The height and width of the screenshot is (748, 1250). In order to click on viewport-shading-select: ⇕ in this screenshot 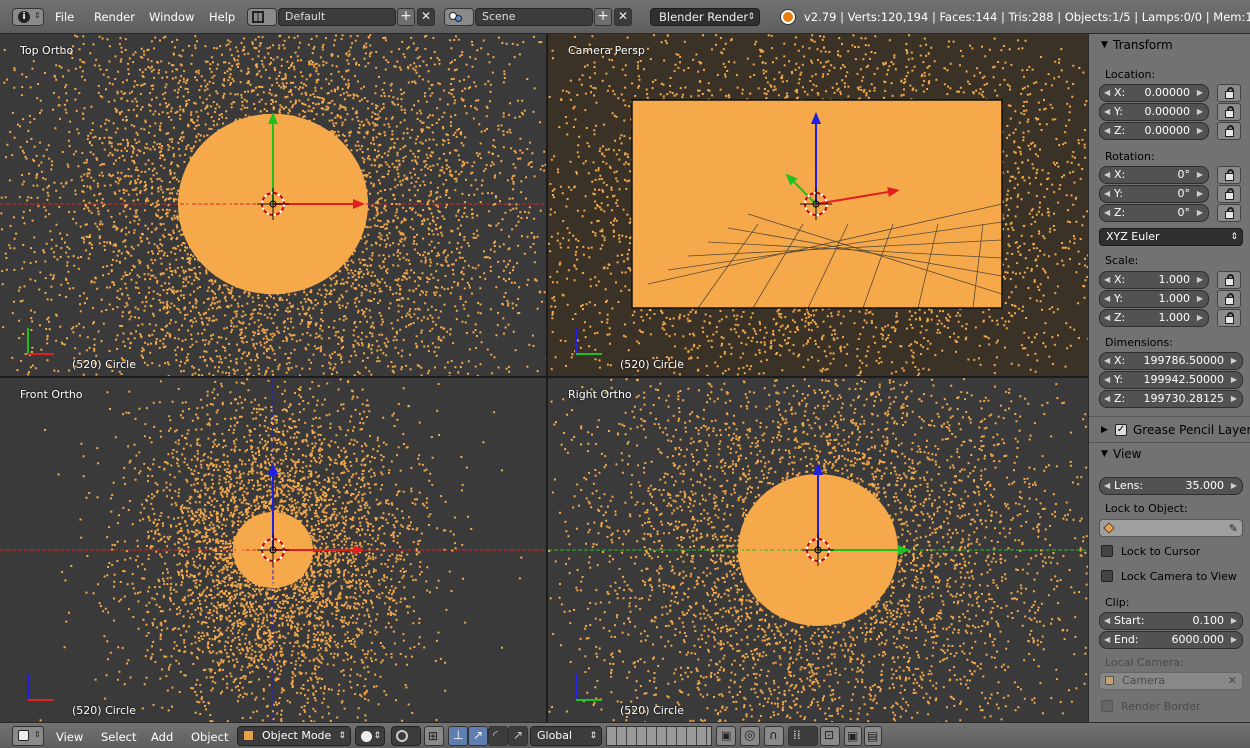, I will do `click(370, 736)`.